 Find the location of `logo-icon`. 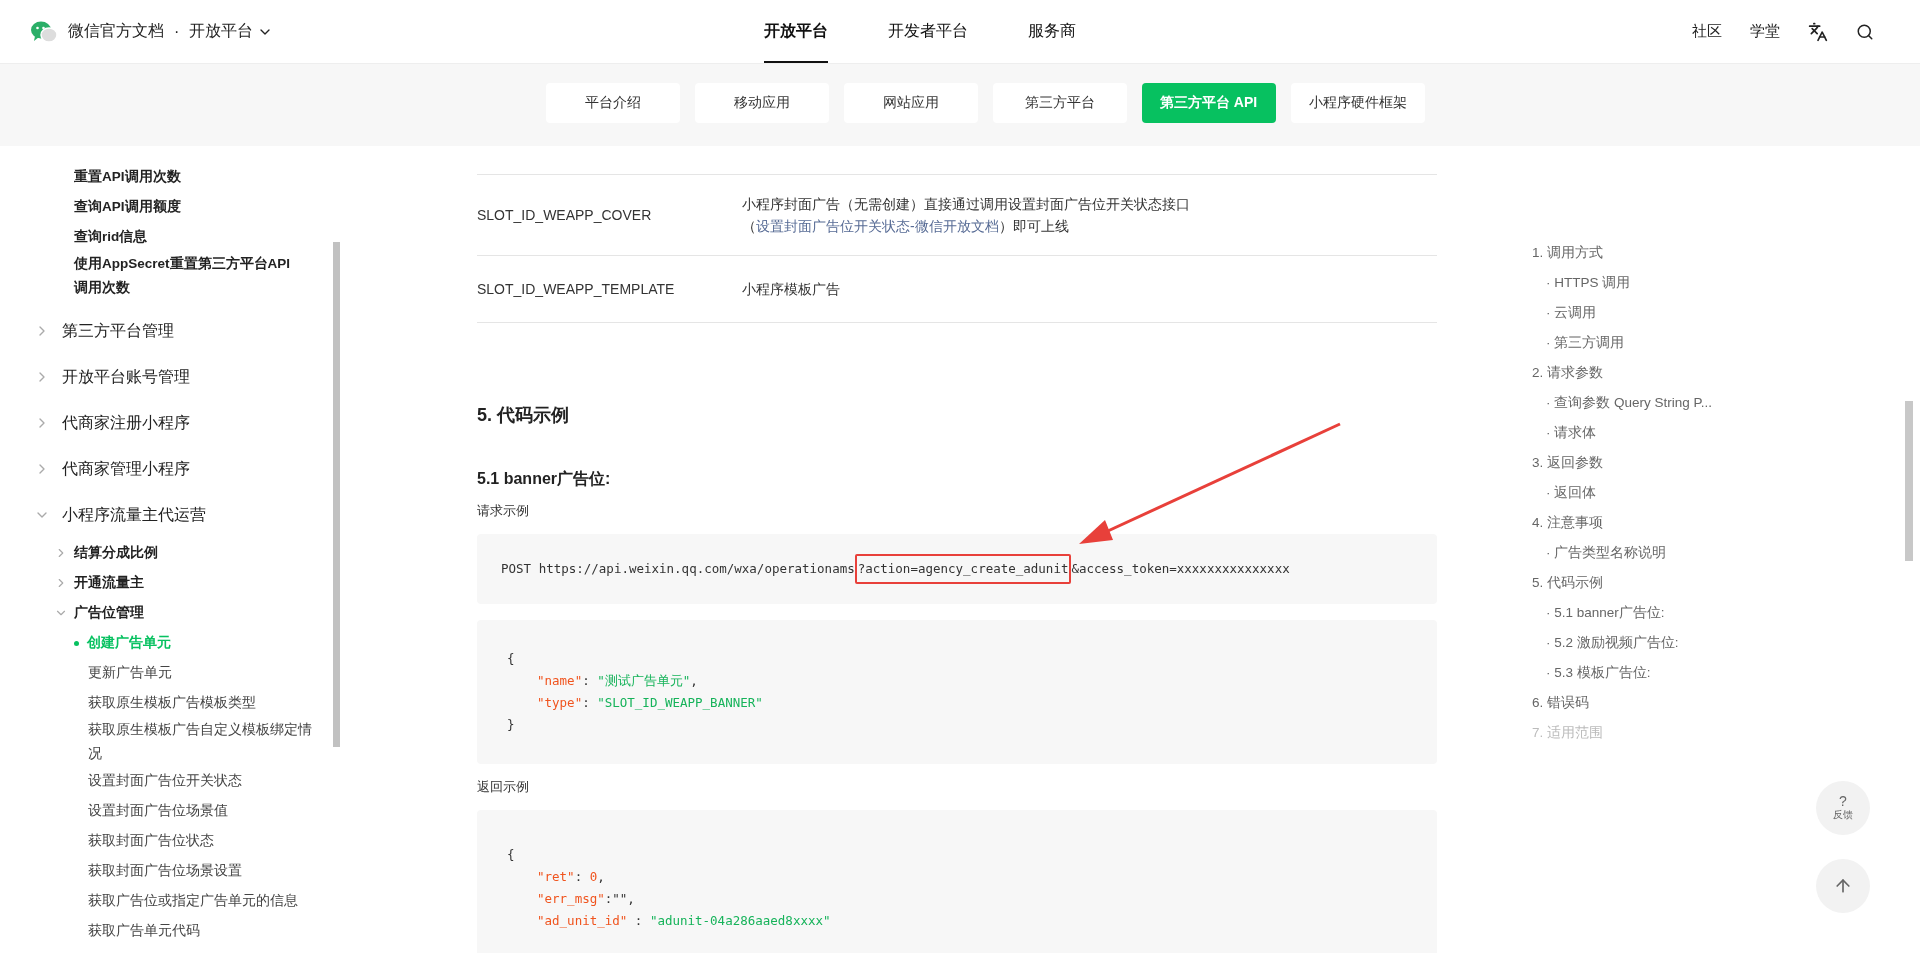

logo-icon is located at coordinates (44, 31).